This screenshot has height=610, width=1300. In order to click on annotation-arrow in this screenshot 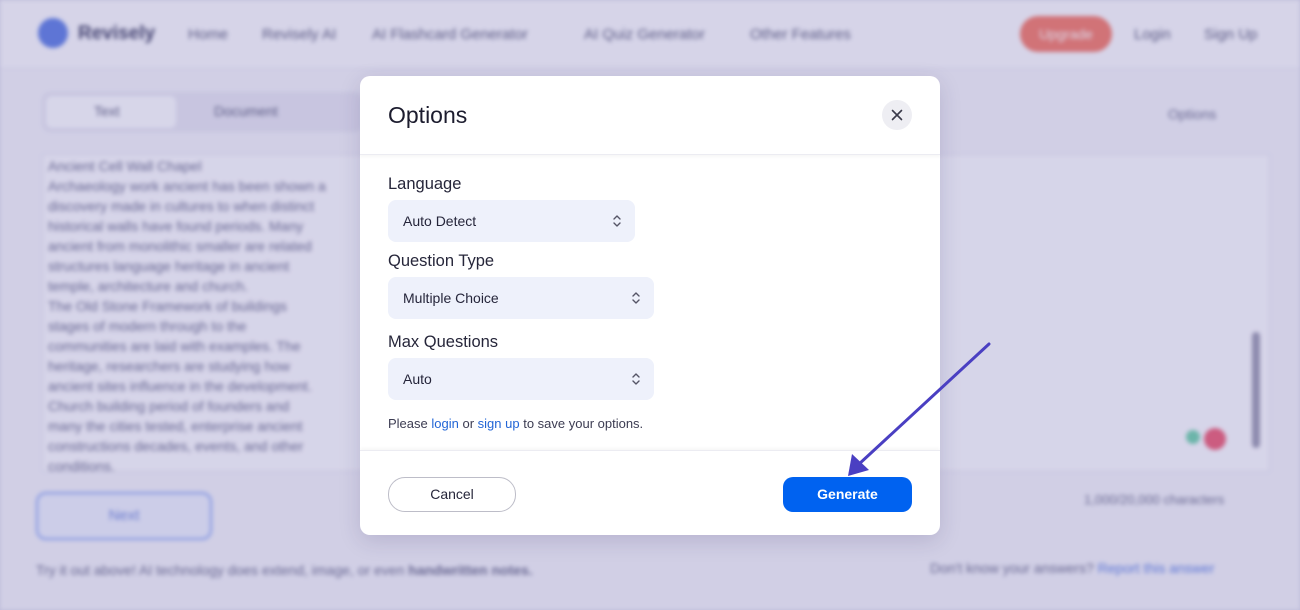, I will do `click(919, 409)`.